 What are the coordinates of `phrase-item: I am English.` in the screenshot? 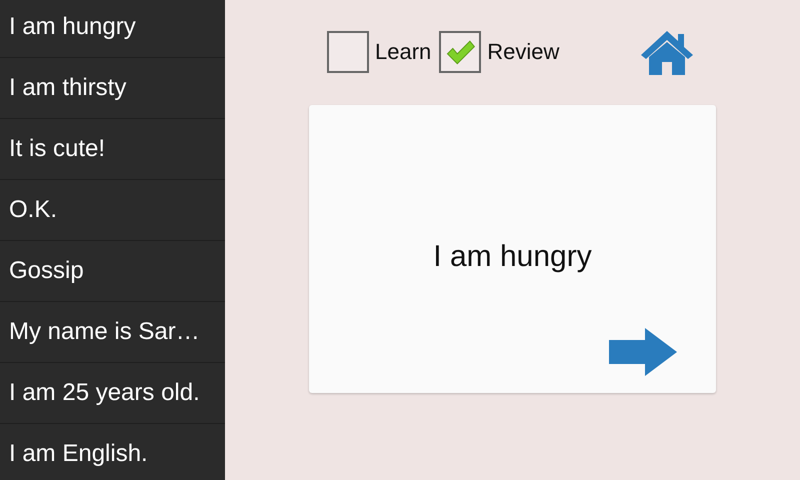 It's located at (112, 452).